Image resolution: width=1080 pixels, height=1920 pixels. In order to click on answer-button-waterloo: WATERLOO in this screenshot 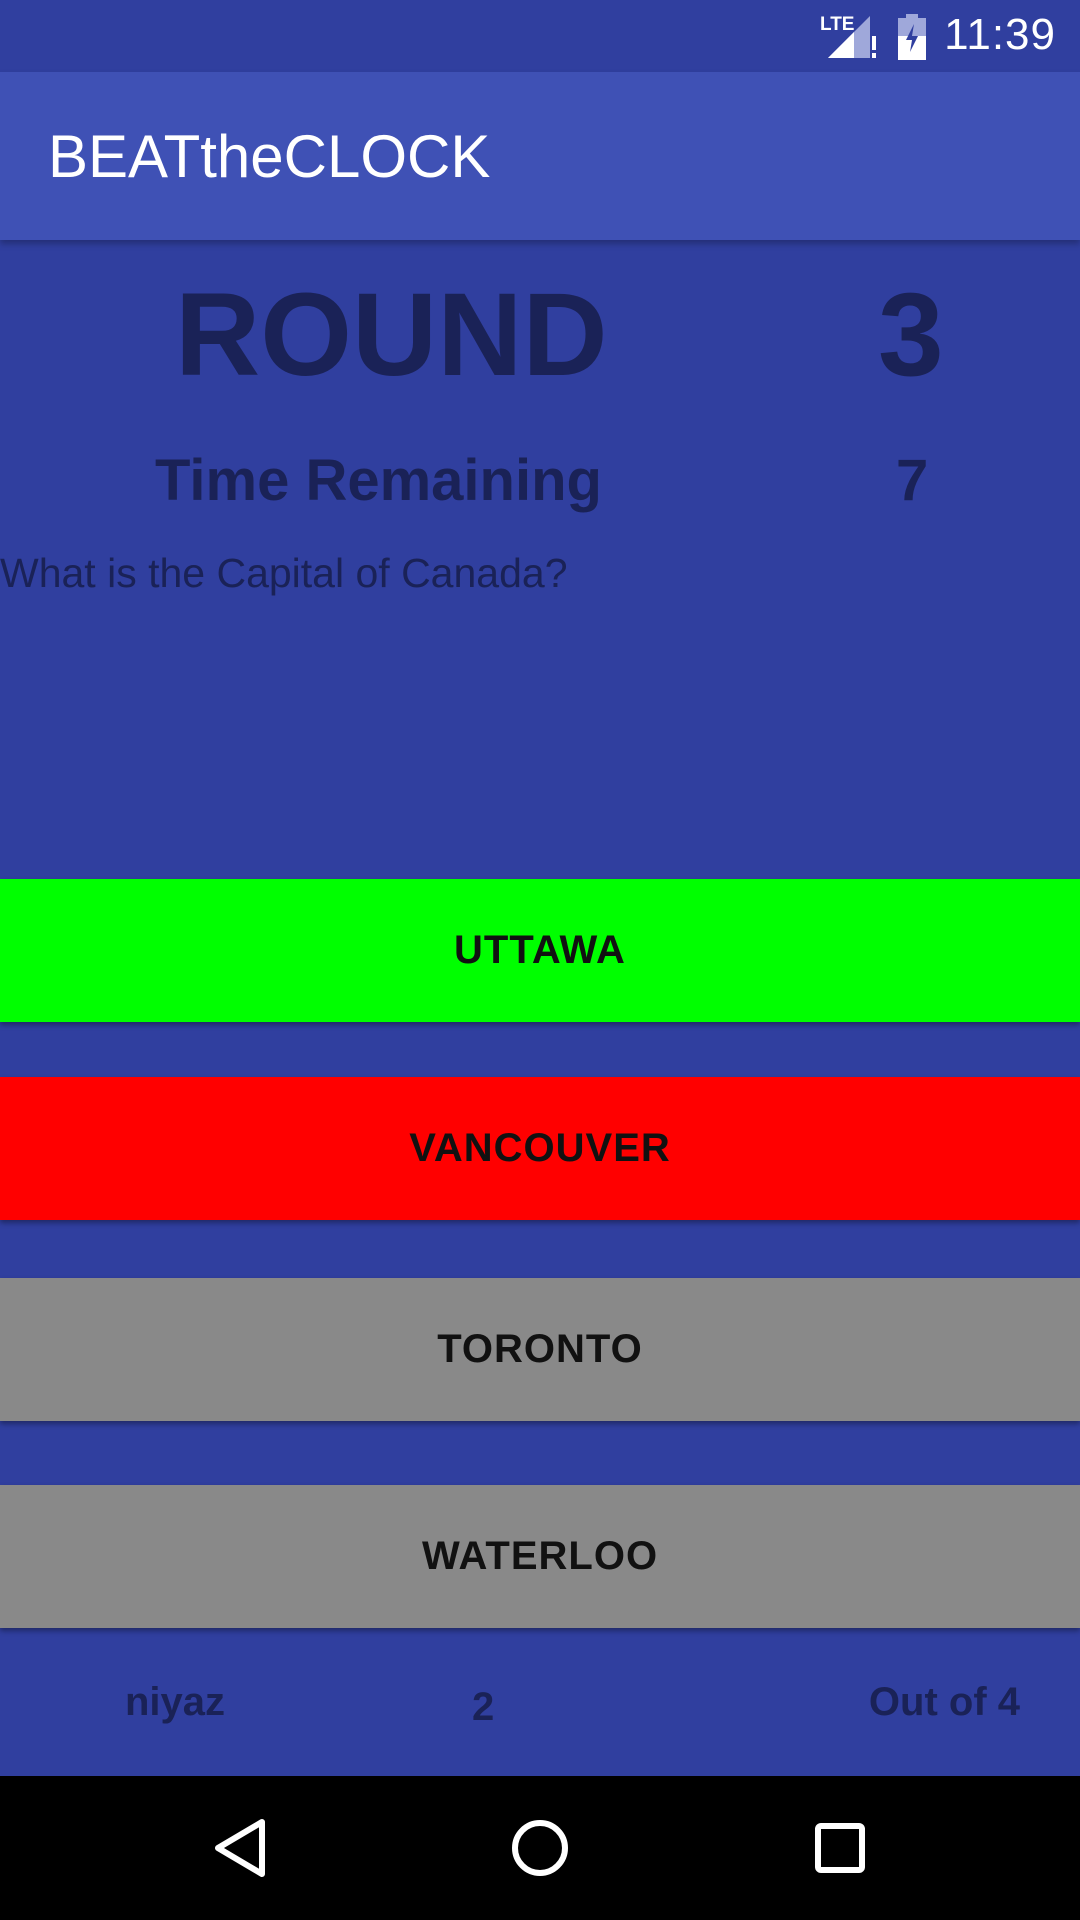, I will do `click(540, 1556)`.